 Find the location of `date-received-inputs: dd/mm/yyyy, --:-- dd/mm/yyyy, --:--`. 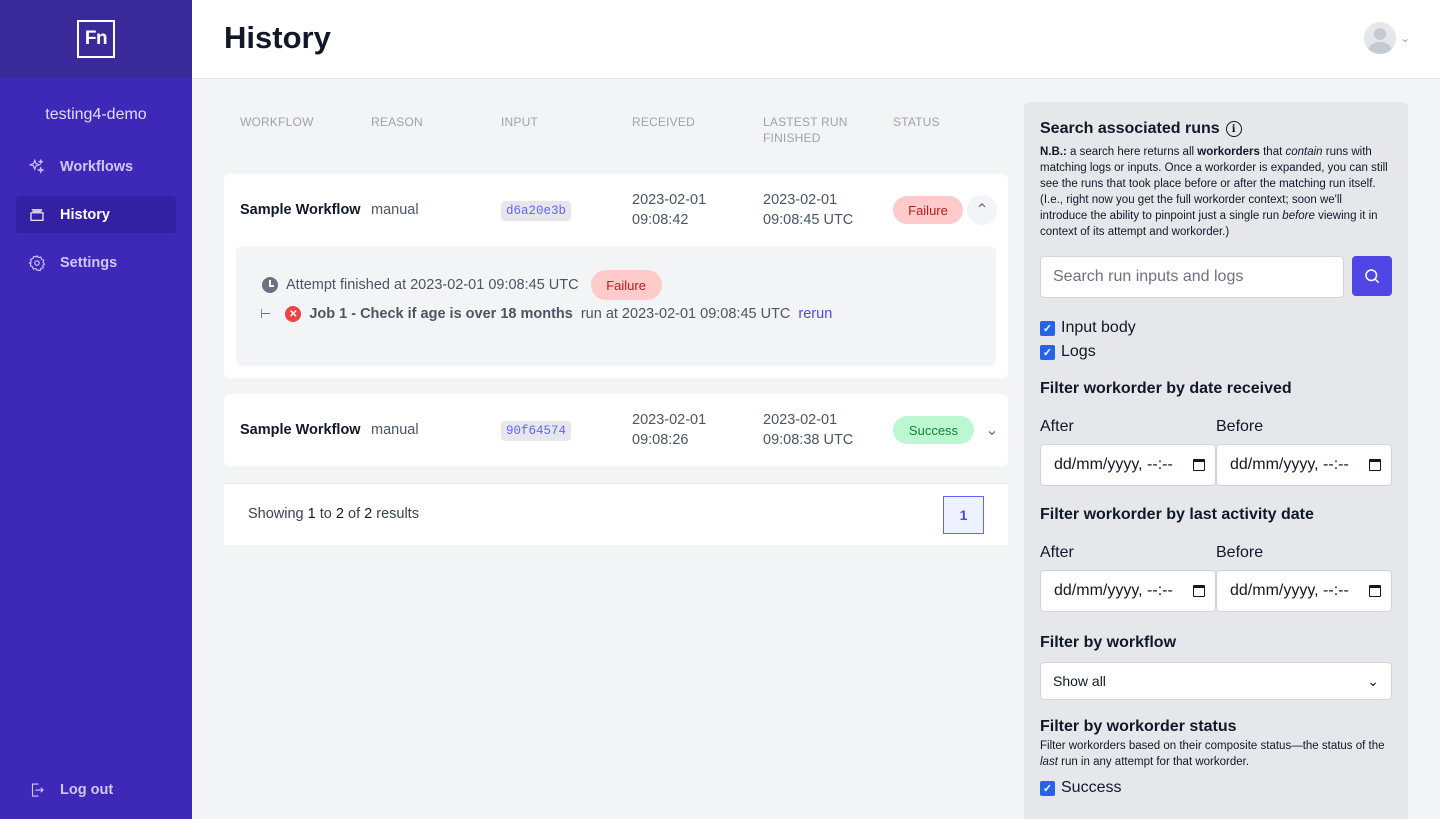

date-received-inputs: dd/mm/yyyy, --:-- dd/mm/yyyy, --:-- is located at coordinates (1216, 465).